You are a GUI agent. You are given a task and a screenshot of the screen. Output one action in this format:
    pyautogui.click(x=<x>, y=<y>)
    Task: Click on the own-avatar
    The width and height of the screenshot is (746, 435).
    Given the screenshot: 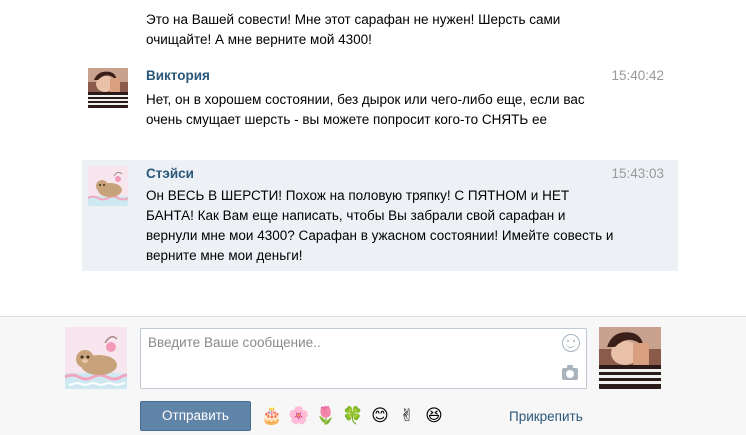 What is the action you would take?
    pyautogui.click(x=96, y=358)
    